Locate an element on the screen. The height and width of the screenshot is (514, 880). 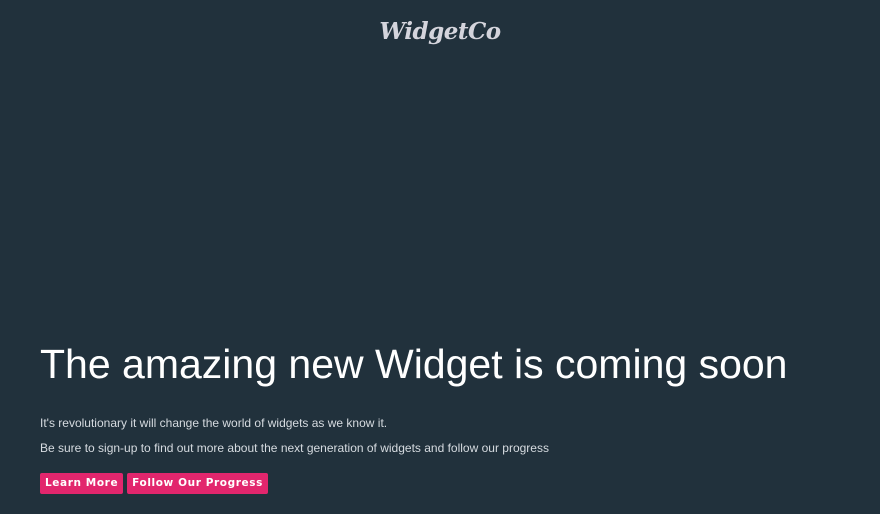
follow-progress-button: Follow Our Progress is located at coordinates (197, 483).